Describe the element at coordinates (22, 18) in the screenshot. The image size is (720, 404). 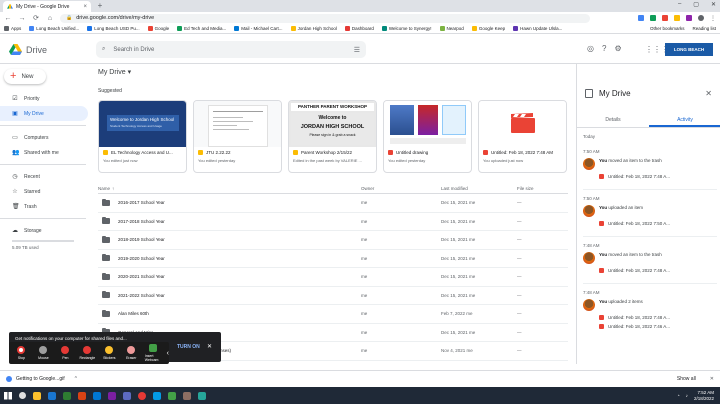
I see `forward-button: →` at that location.